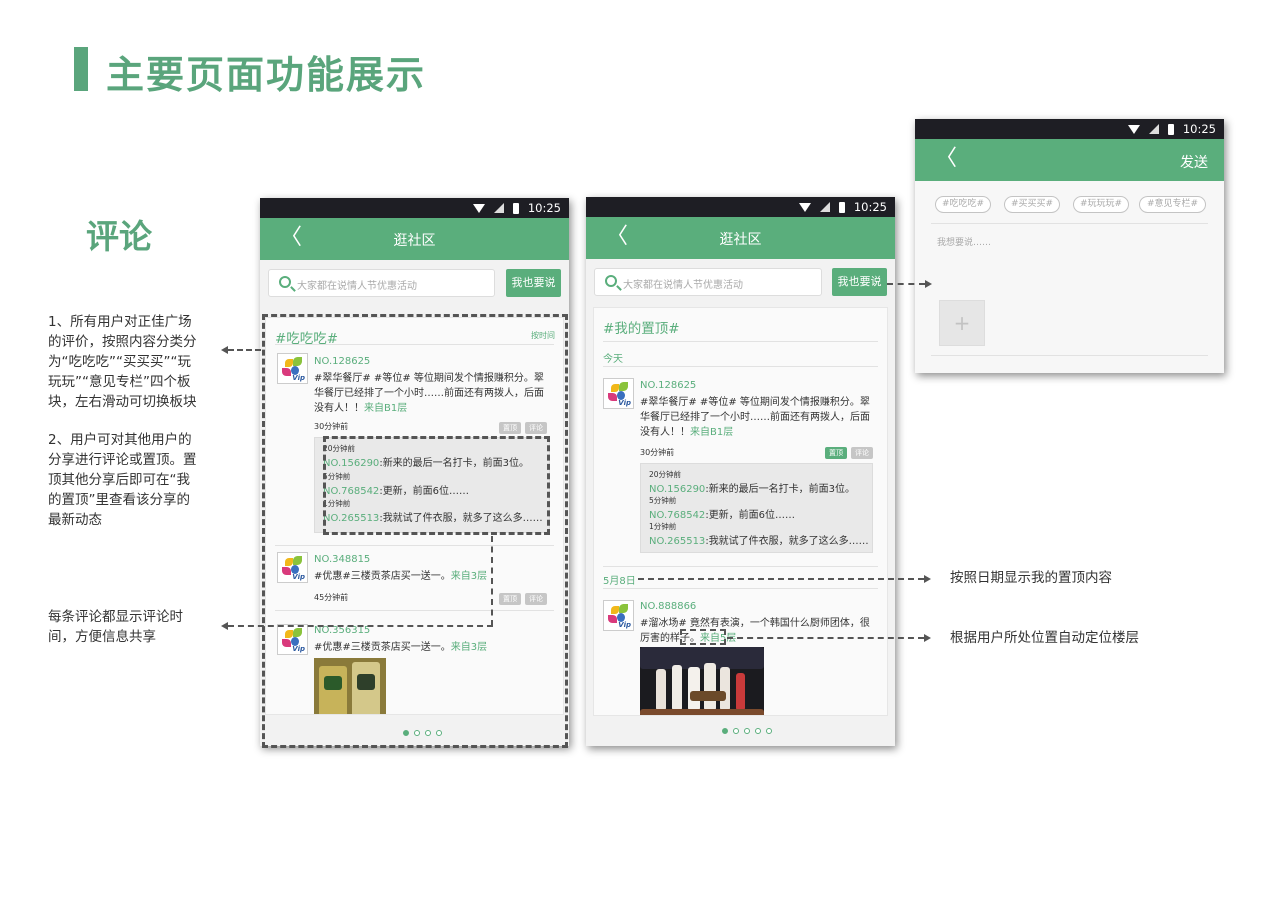  I want to click on date-header: 今天, so click(613, 359).